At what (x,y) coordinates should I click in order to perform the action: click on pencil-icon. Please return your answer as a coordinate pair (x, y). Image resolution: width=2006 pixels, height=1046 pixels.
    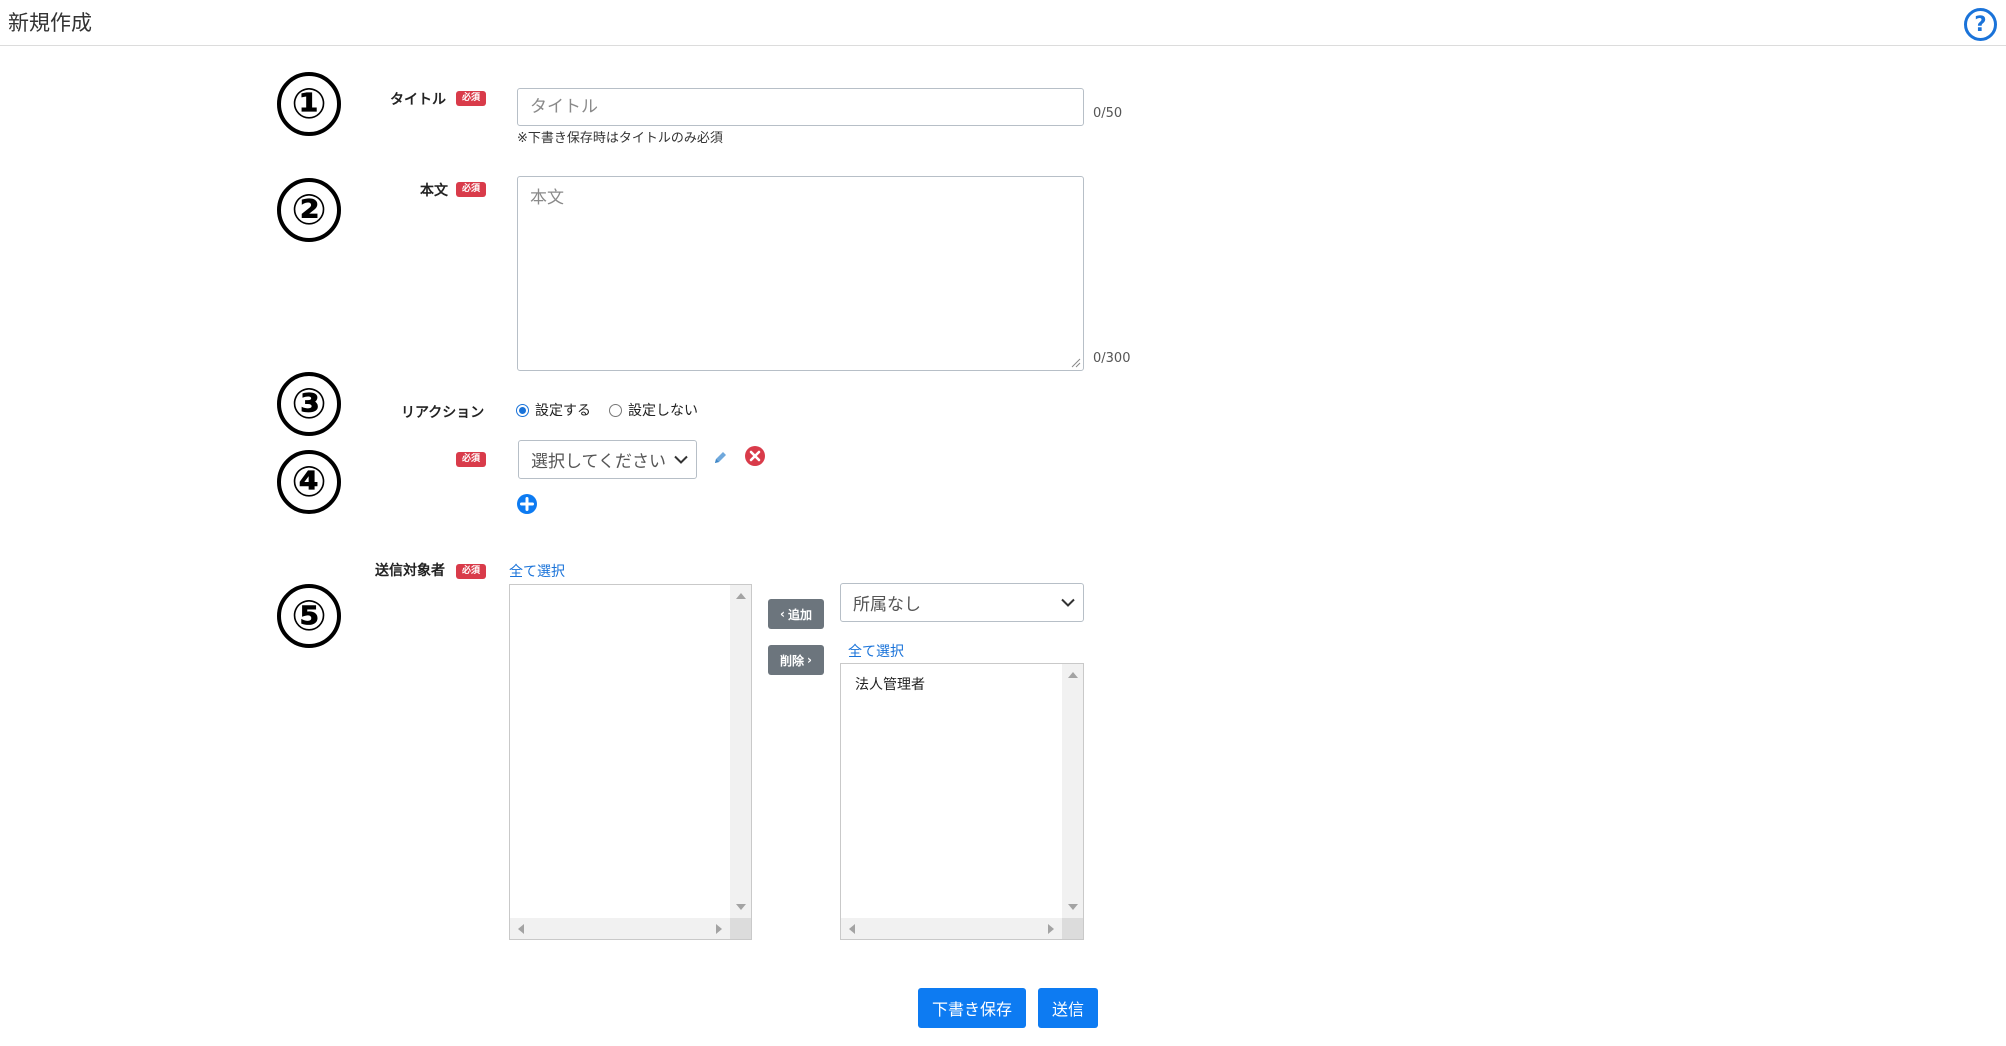
    Looking at the image, I should click on (720, 458).